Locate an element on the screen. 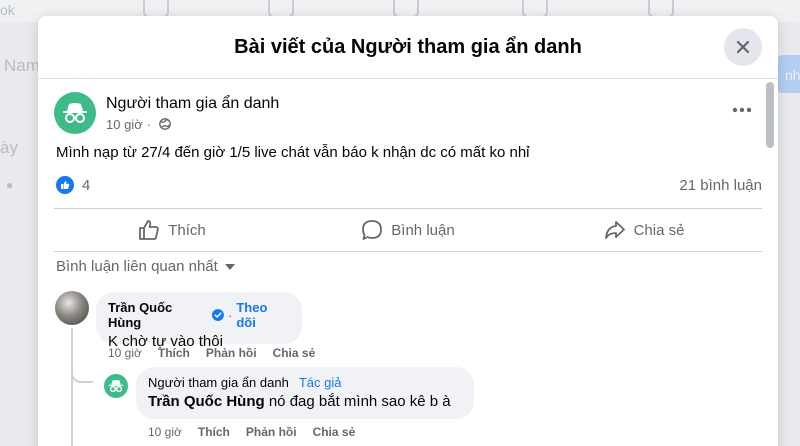  background-name-fragment: Nam is located at coordinates (22, 65).